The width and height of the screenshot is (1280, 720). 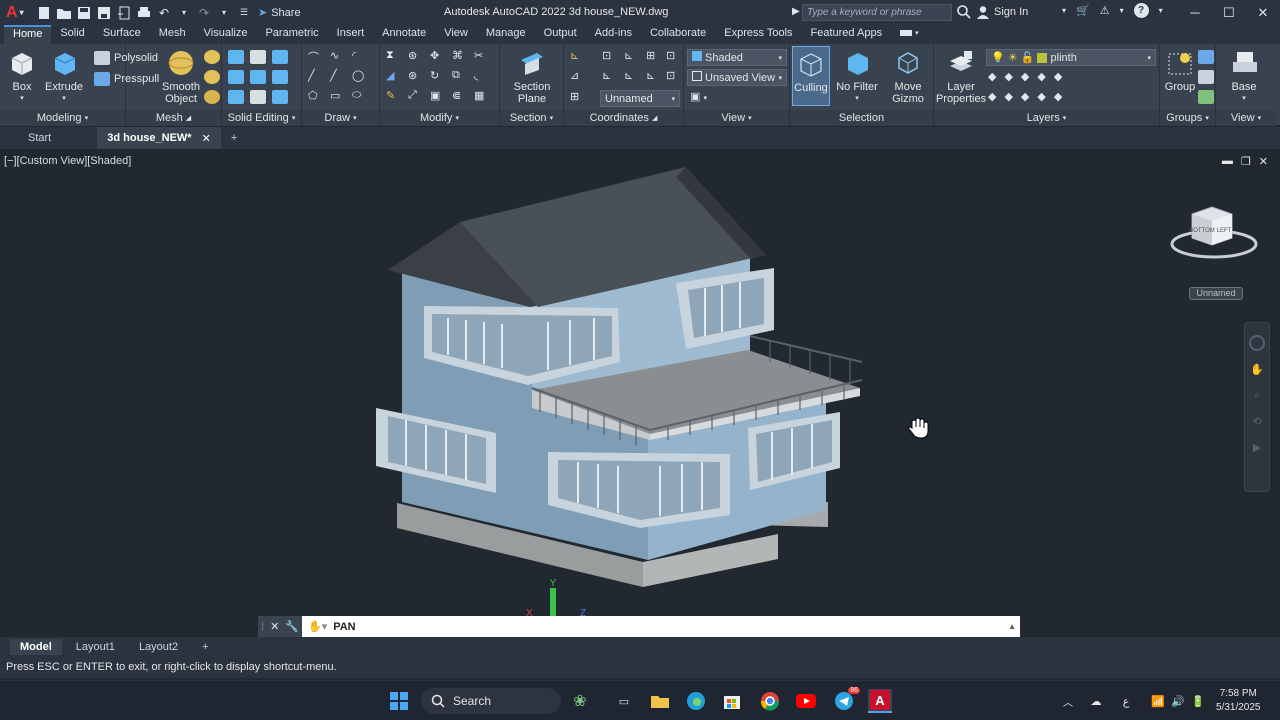 What do you see at coordinates (205, 647) in the screenshot?
I see `add-layout-button: +` at bounding box center [205, 647].